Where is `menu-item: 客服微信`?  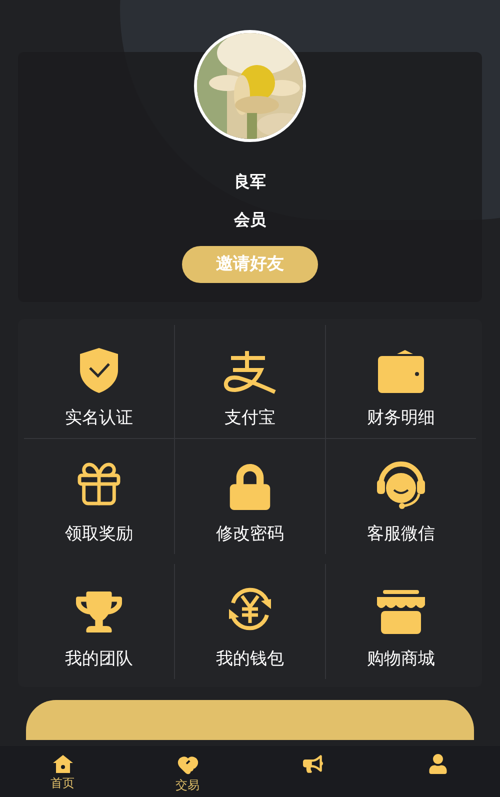 menu-item: 客服微信 is located at coordinates (401, 496).